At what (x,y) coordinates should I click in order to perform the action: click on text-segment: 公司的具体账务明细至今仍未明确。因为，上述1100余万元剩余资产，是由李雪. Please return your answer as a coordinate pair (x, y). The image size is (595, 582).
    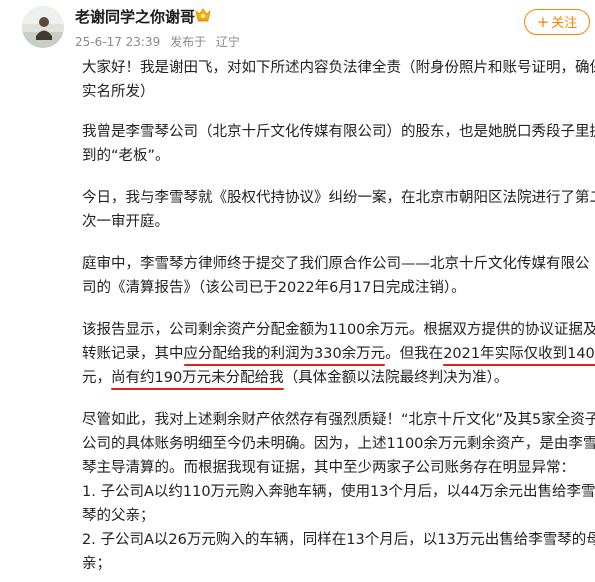
    Looking at the image, I should click on (338, 444).